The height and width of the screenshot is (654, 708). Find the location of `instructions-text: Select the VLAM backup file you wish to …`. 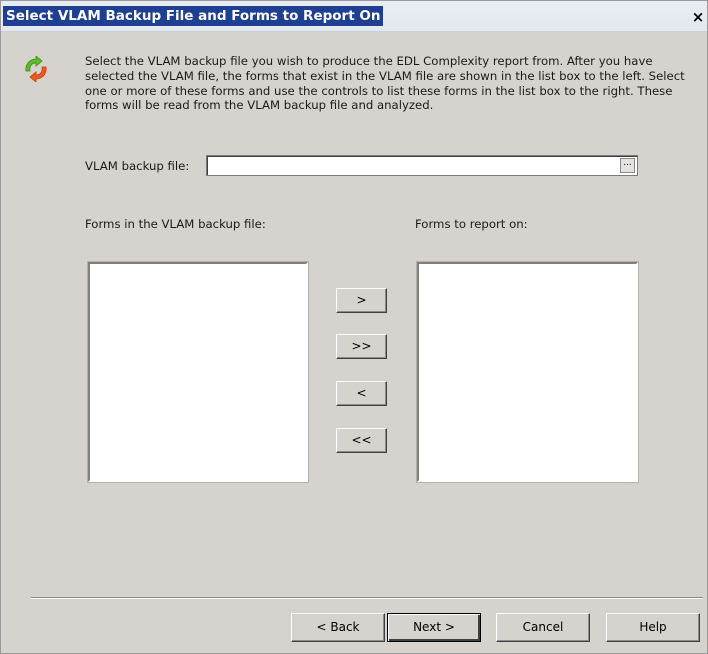

instructions-text: Select the VLAM backup file you wish to … is located at coordinates (385, 83).